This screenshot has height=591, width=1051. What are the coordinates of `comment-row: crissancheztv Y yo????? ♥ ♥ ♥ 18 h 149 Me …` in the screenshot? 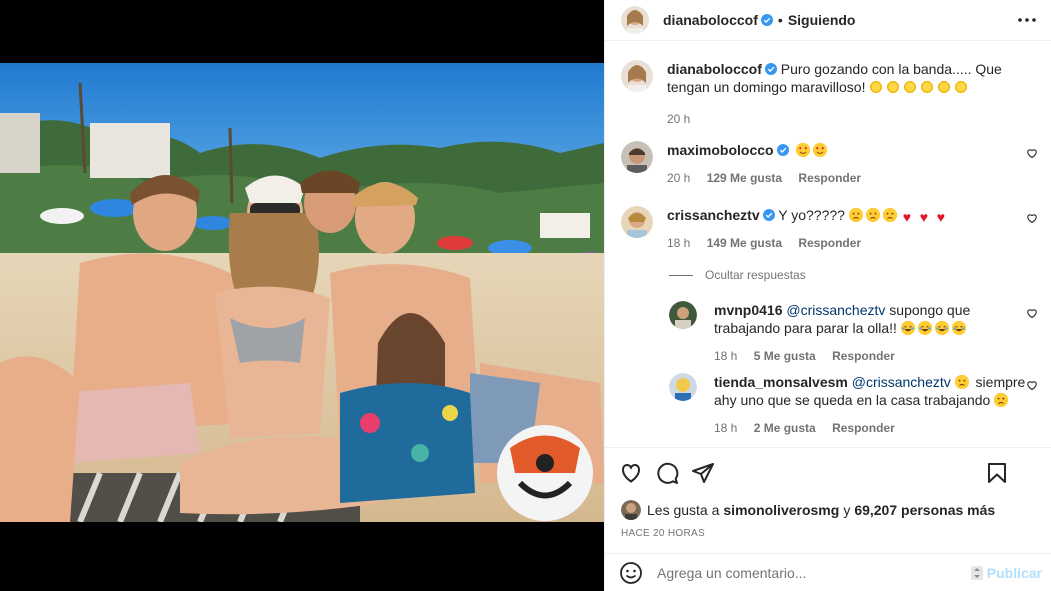 It's located at (829, 229).